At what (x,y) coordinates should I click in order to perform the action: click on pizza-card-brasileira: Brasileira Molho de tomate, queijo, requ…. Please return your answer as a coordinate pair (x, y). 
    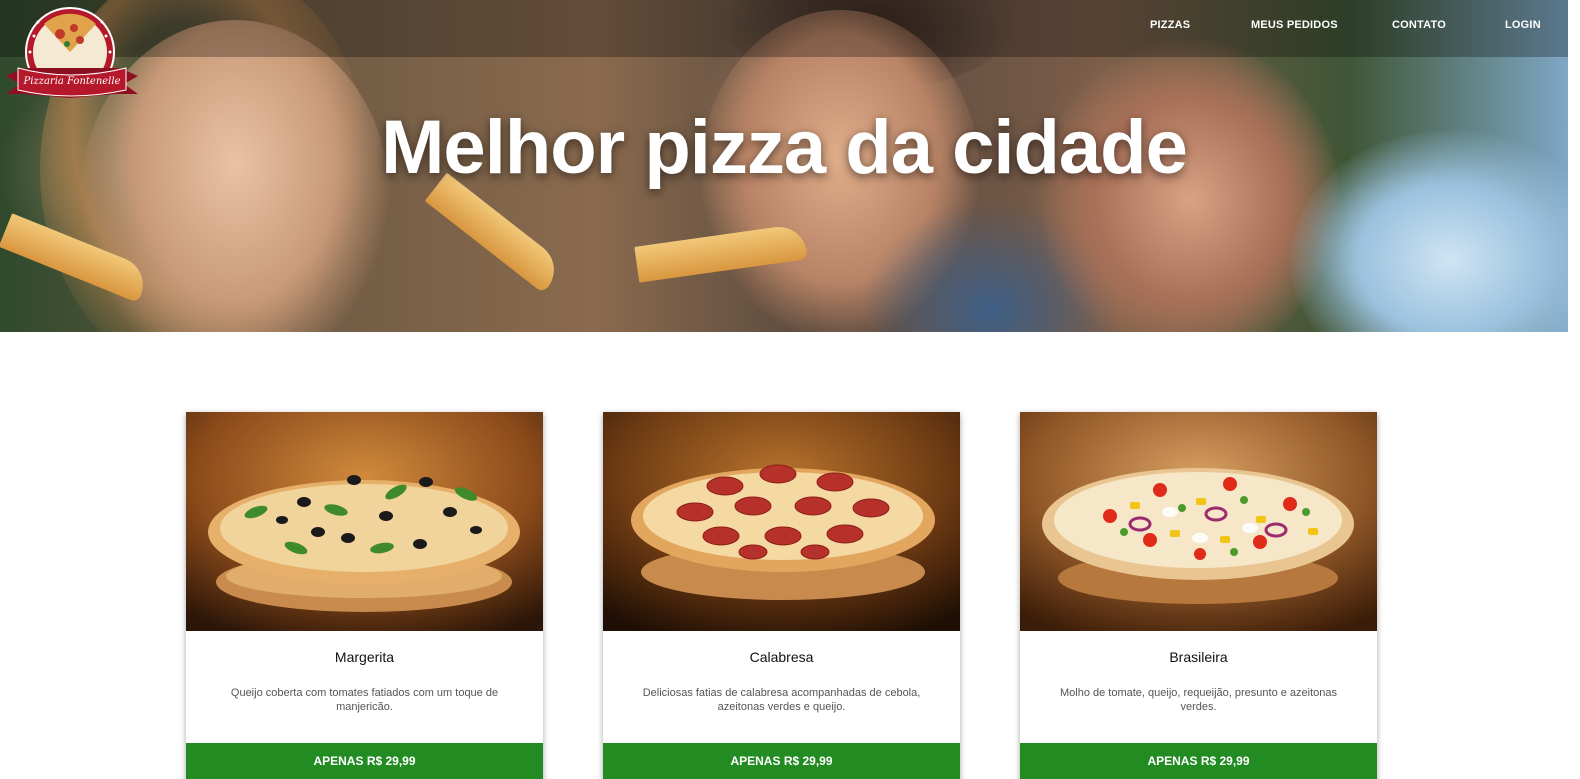
    Looking at the image, I should click on (1198, 595).